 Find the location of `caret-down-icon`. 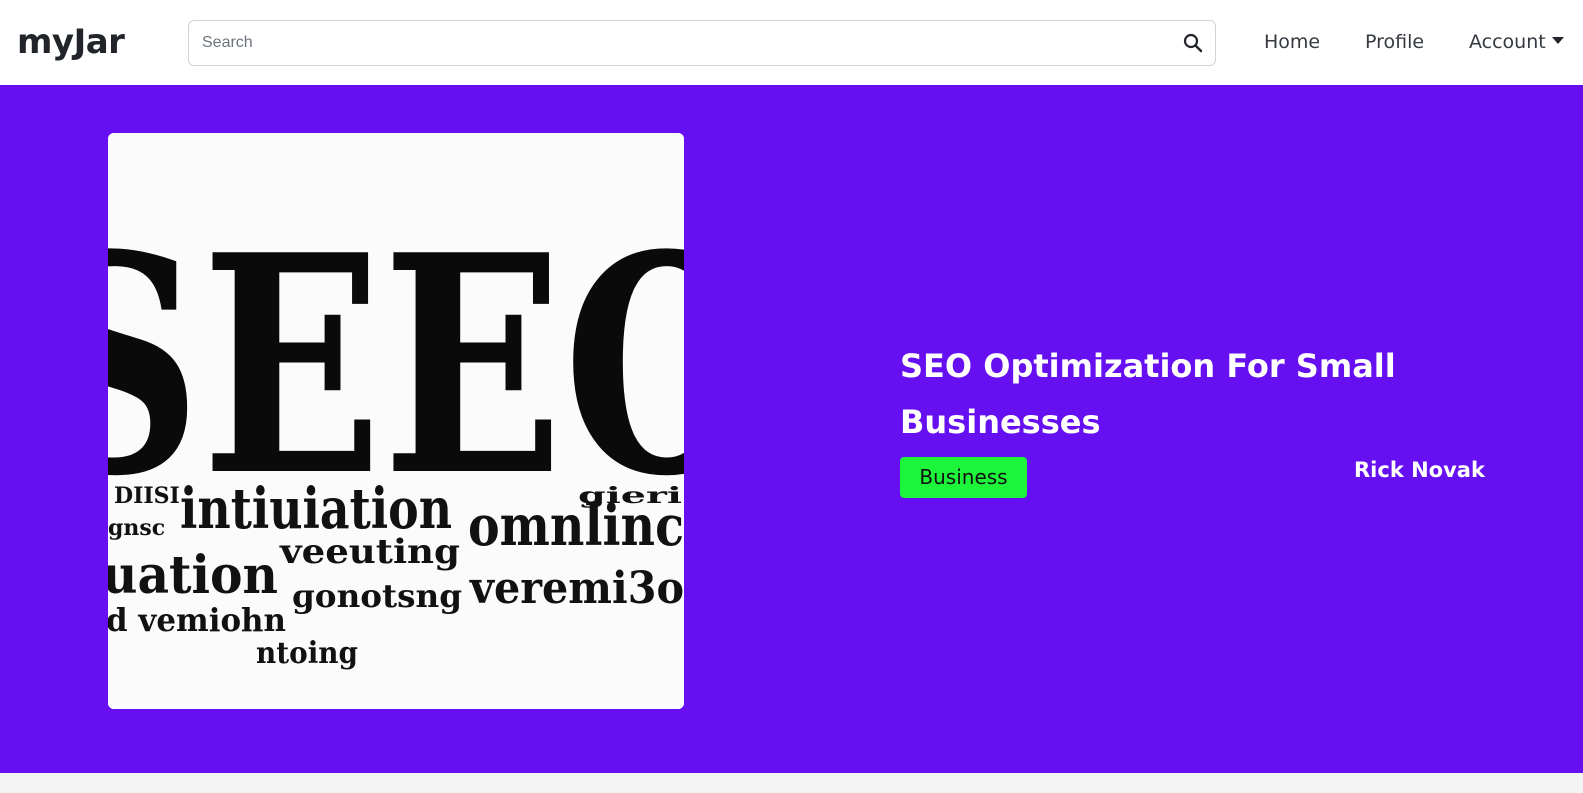

caret-down-icon is located at coordinates (1557, 40).